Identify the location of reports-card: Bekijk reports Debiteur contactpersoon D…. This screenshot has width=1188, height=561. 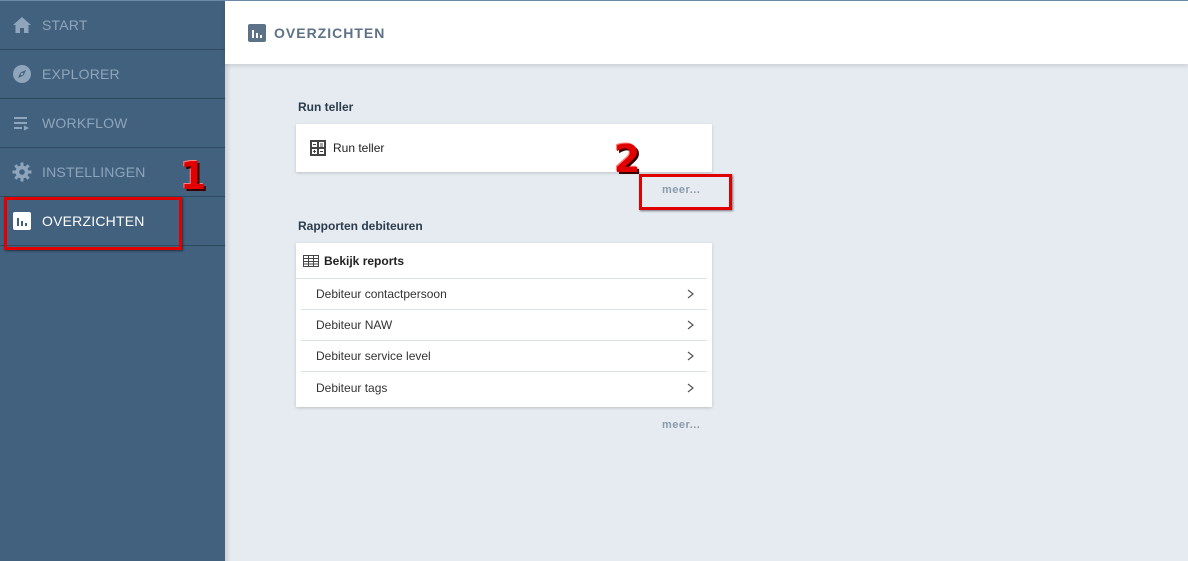
(504, 325).